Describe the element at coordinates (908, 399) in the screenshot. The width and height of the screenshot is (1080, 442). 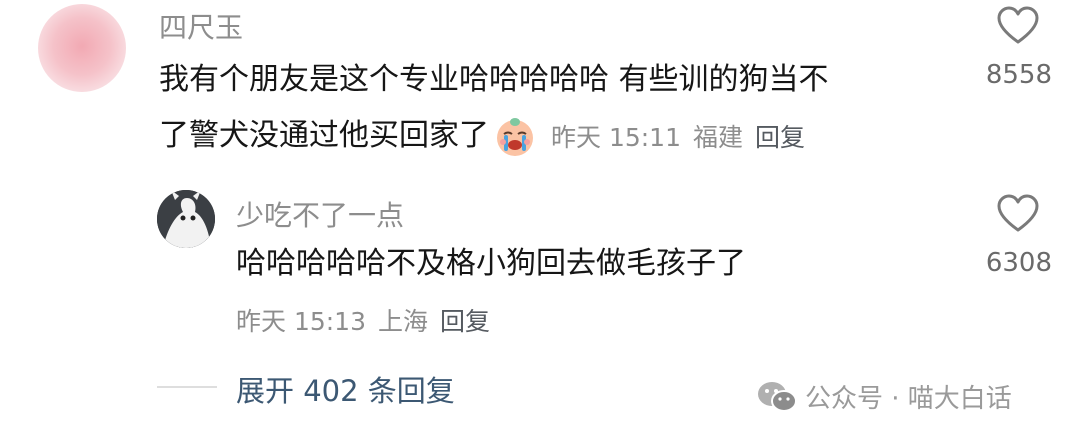
I see `watermark-text: 公众号 · 喵大白话` at that location.